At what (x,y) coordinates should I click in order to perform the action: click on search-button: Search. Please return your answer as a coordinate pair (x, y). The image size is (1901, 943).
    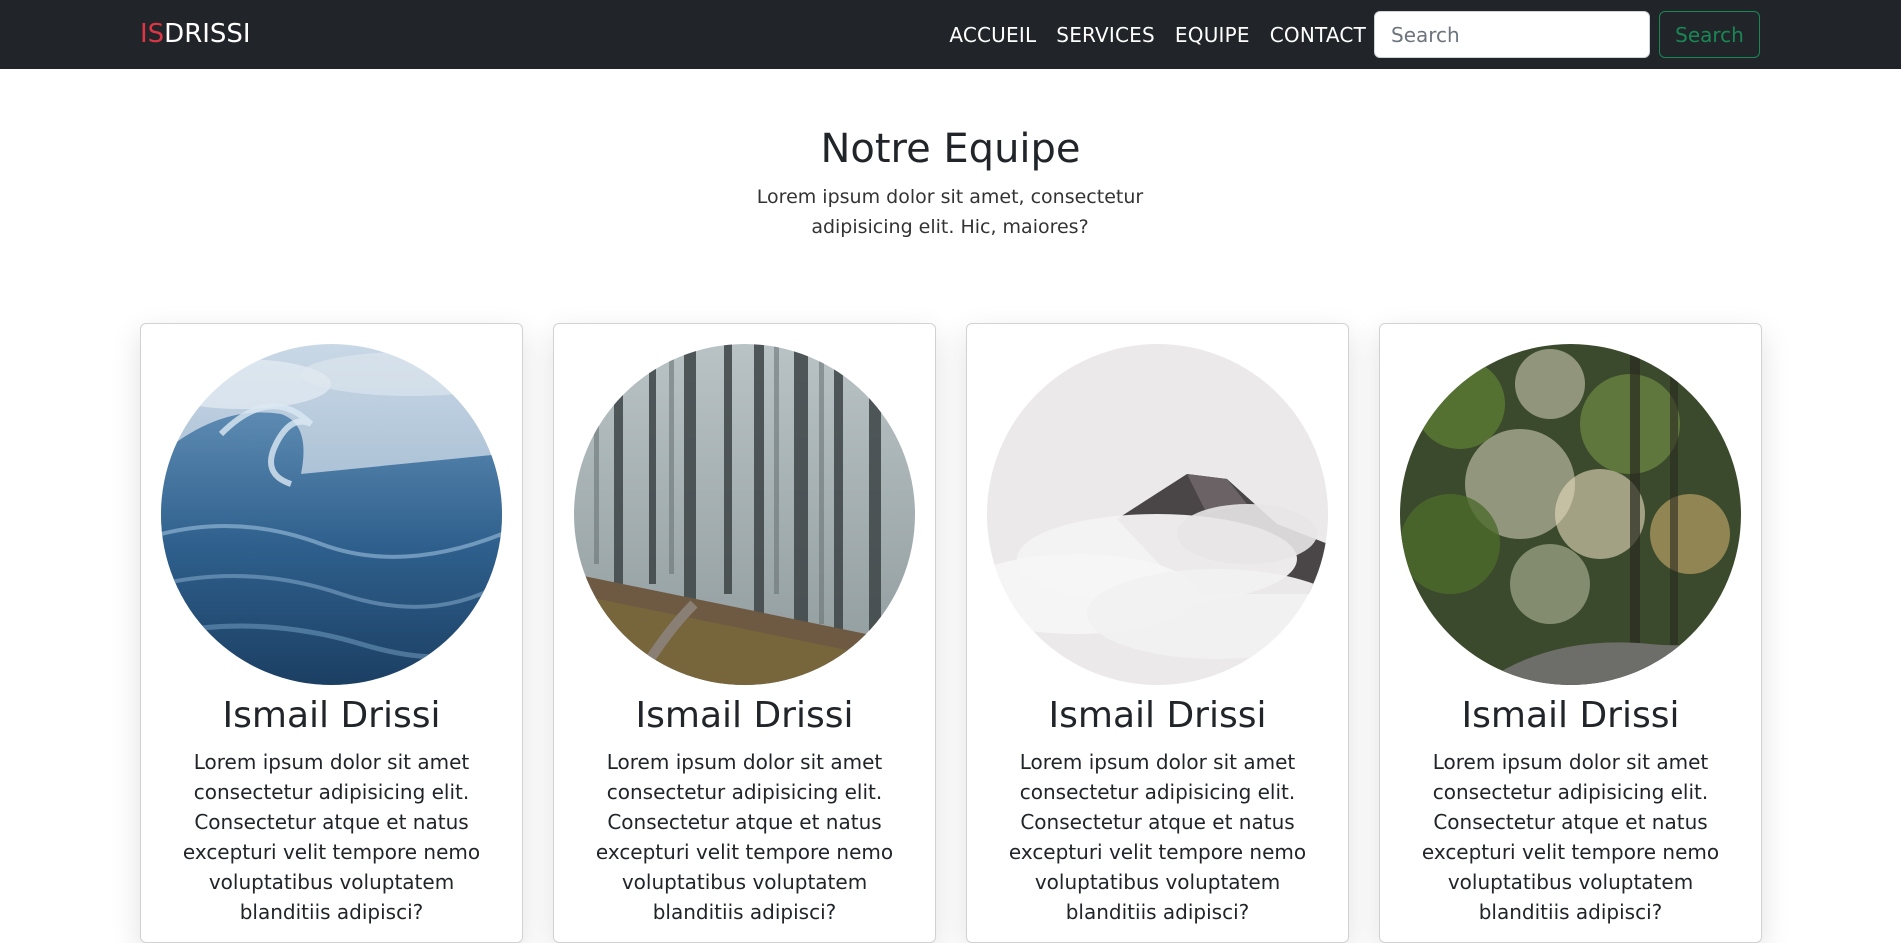
    Looking at the image, I should click on (1709, 34).